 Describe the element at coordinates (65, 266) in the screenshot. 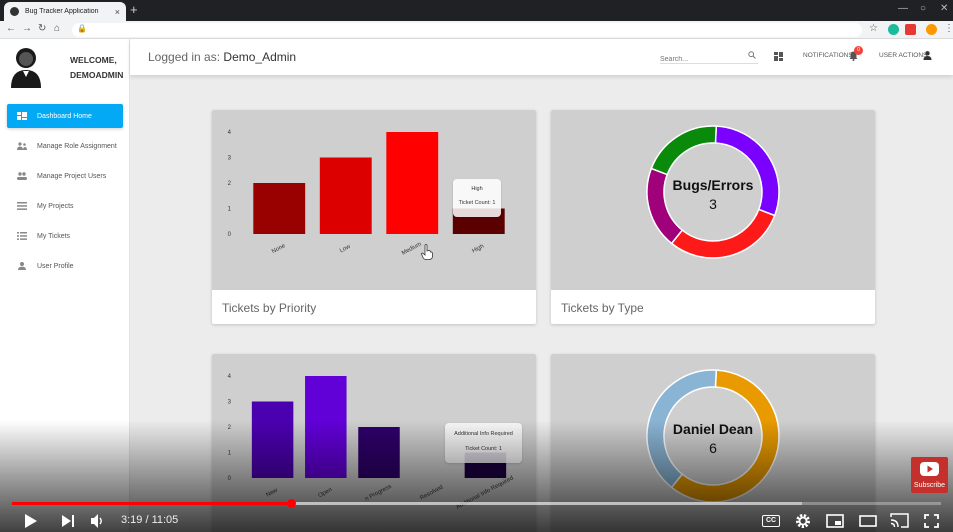

I see `sidebar-item-user-profile: User Profile` at that location.